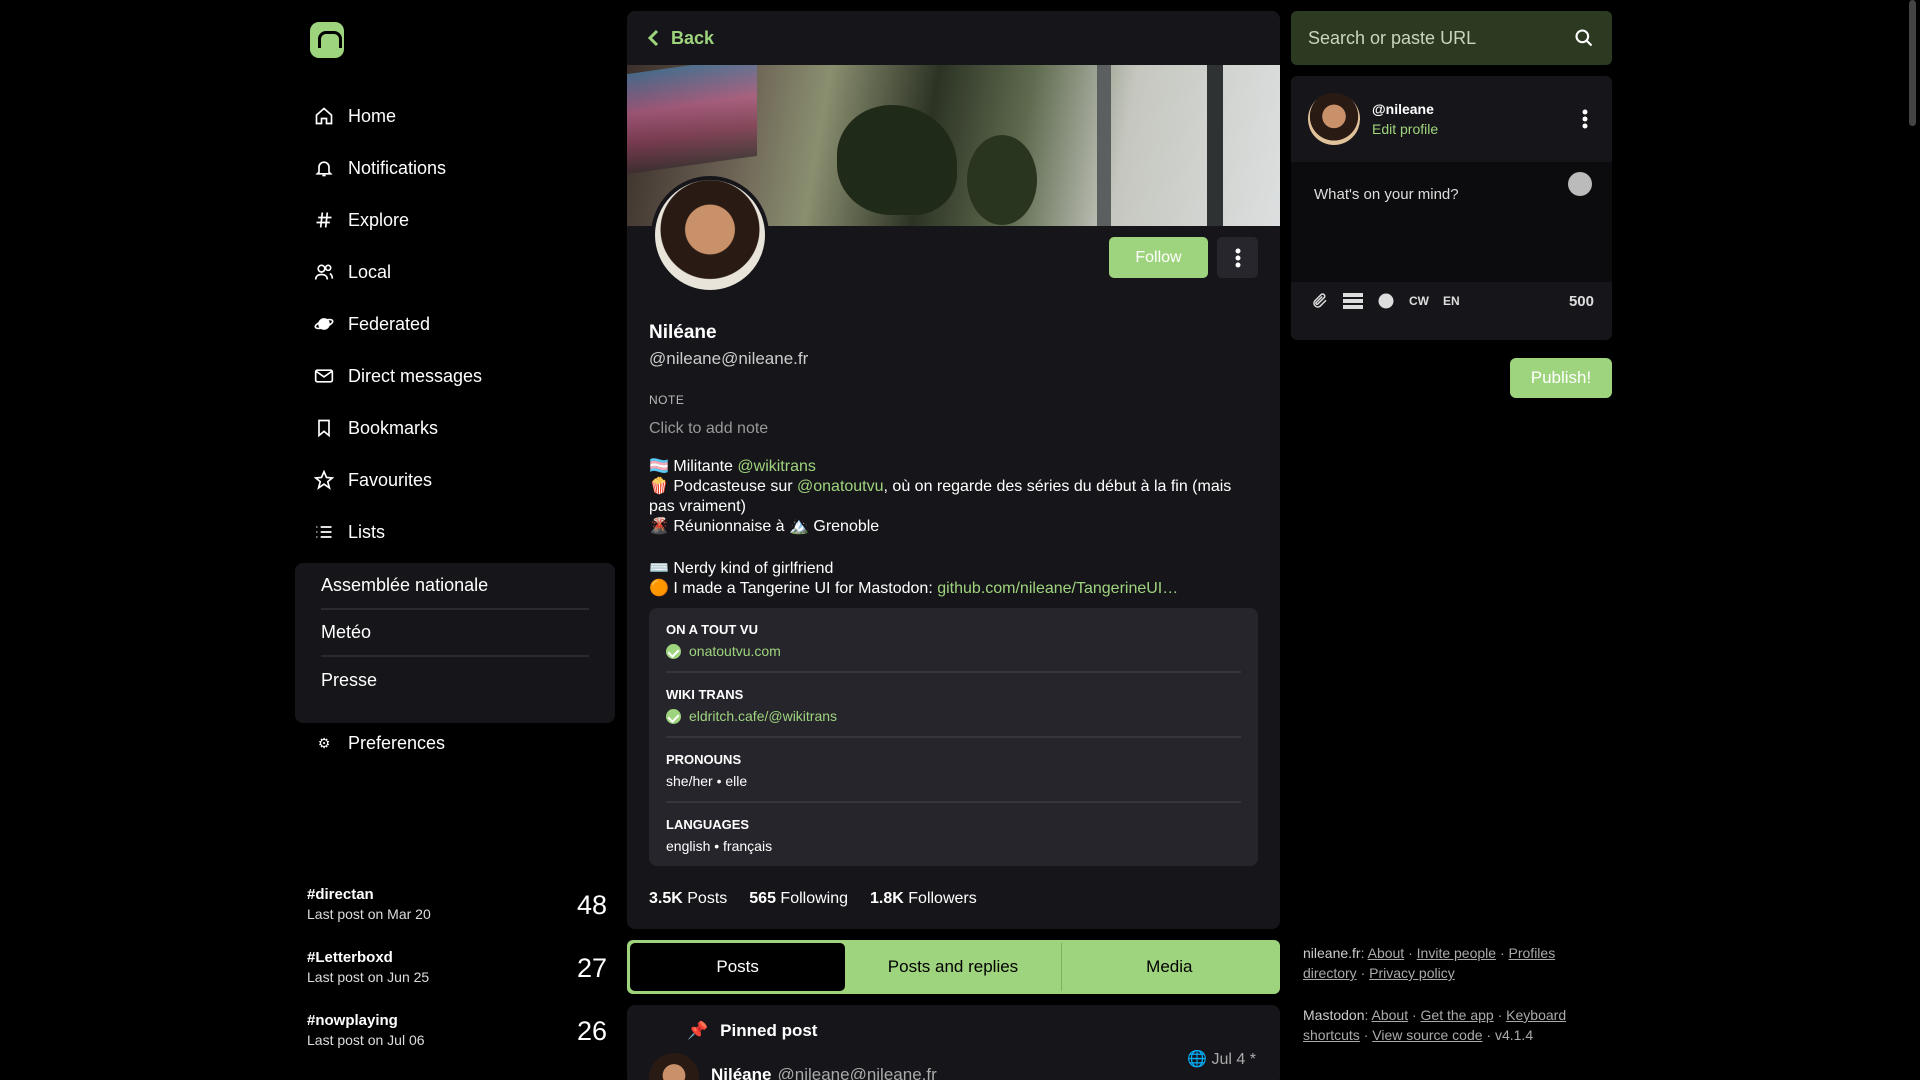 This screenshot has height=1080, width=1920. Describe the element at coordinates (390, 479) in the screenshot. I see `nav-favourites-label: Favourites` at that location.